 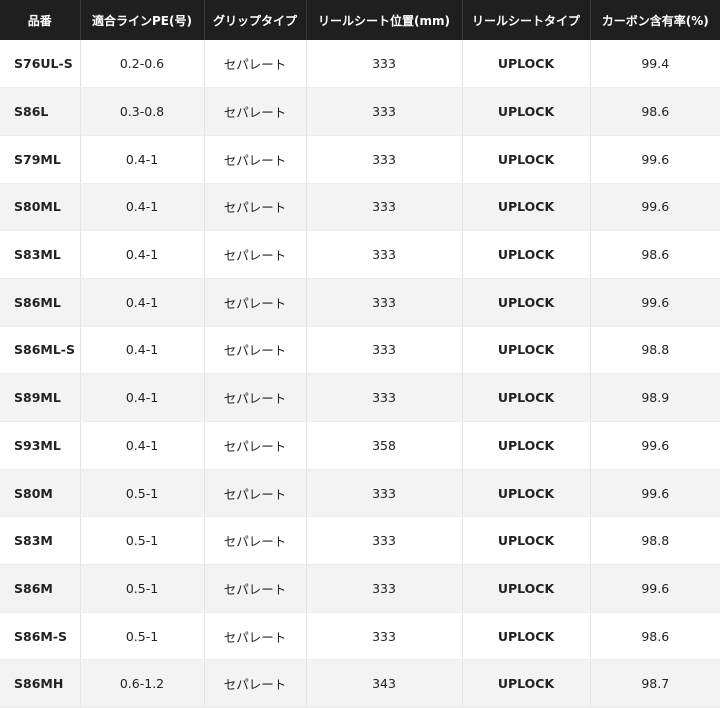 I want to click on table-row: S86MH 0.6-1.2 セパレート 343 UPLOCK 98.7, so click(x=360, y=683).